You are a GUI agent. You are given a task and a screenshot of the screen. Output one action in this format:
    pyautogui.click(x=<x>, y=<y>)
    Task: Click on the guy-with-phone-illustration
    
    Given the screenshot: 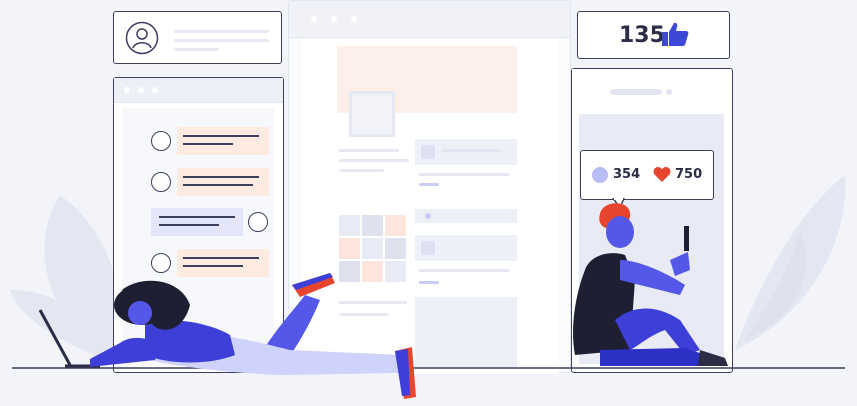 What is the action you would take?
    pyautogui.click(x=650, y=284)
    